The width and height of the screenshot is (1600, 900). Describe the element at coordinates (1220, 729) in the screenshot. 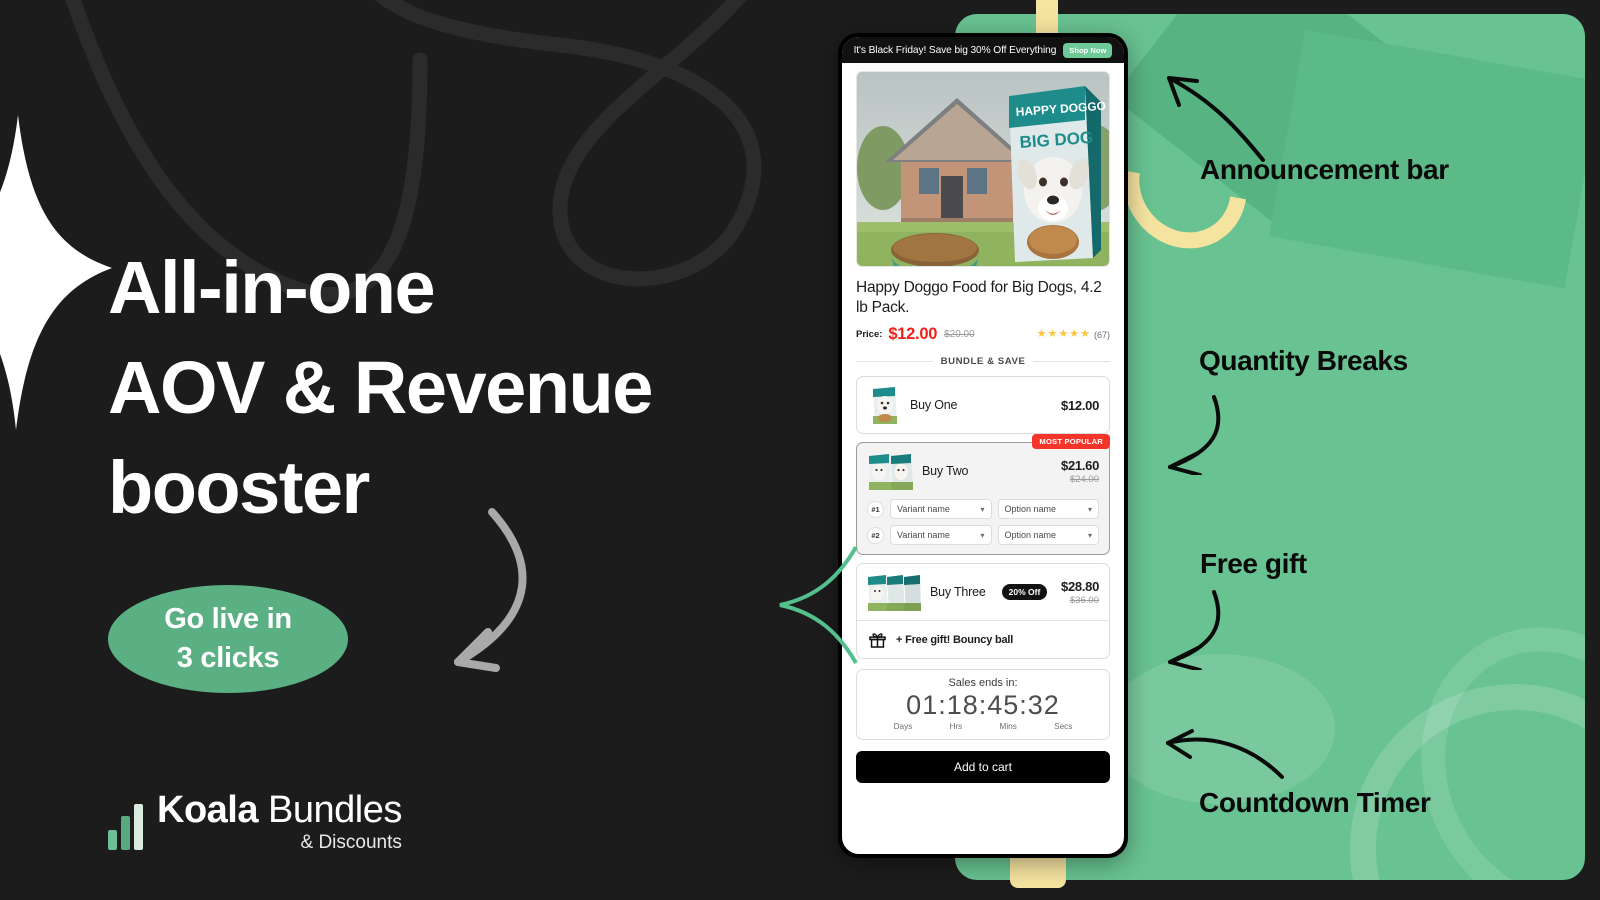

I see `decor-blob` at that location.